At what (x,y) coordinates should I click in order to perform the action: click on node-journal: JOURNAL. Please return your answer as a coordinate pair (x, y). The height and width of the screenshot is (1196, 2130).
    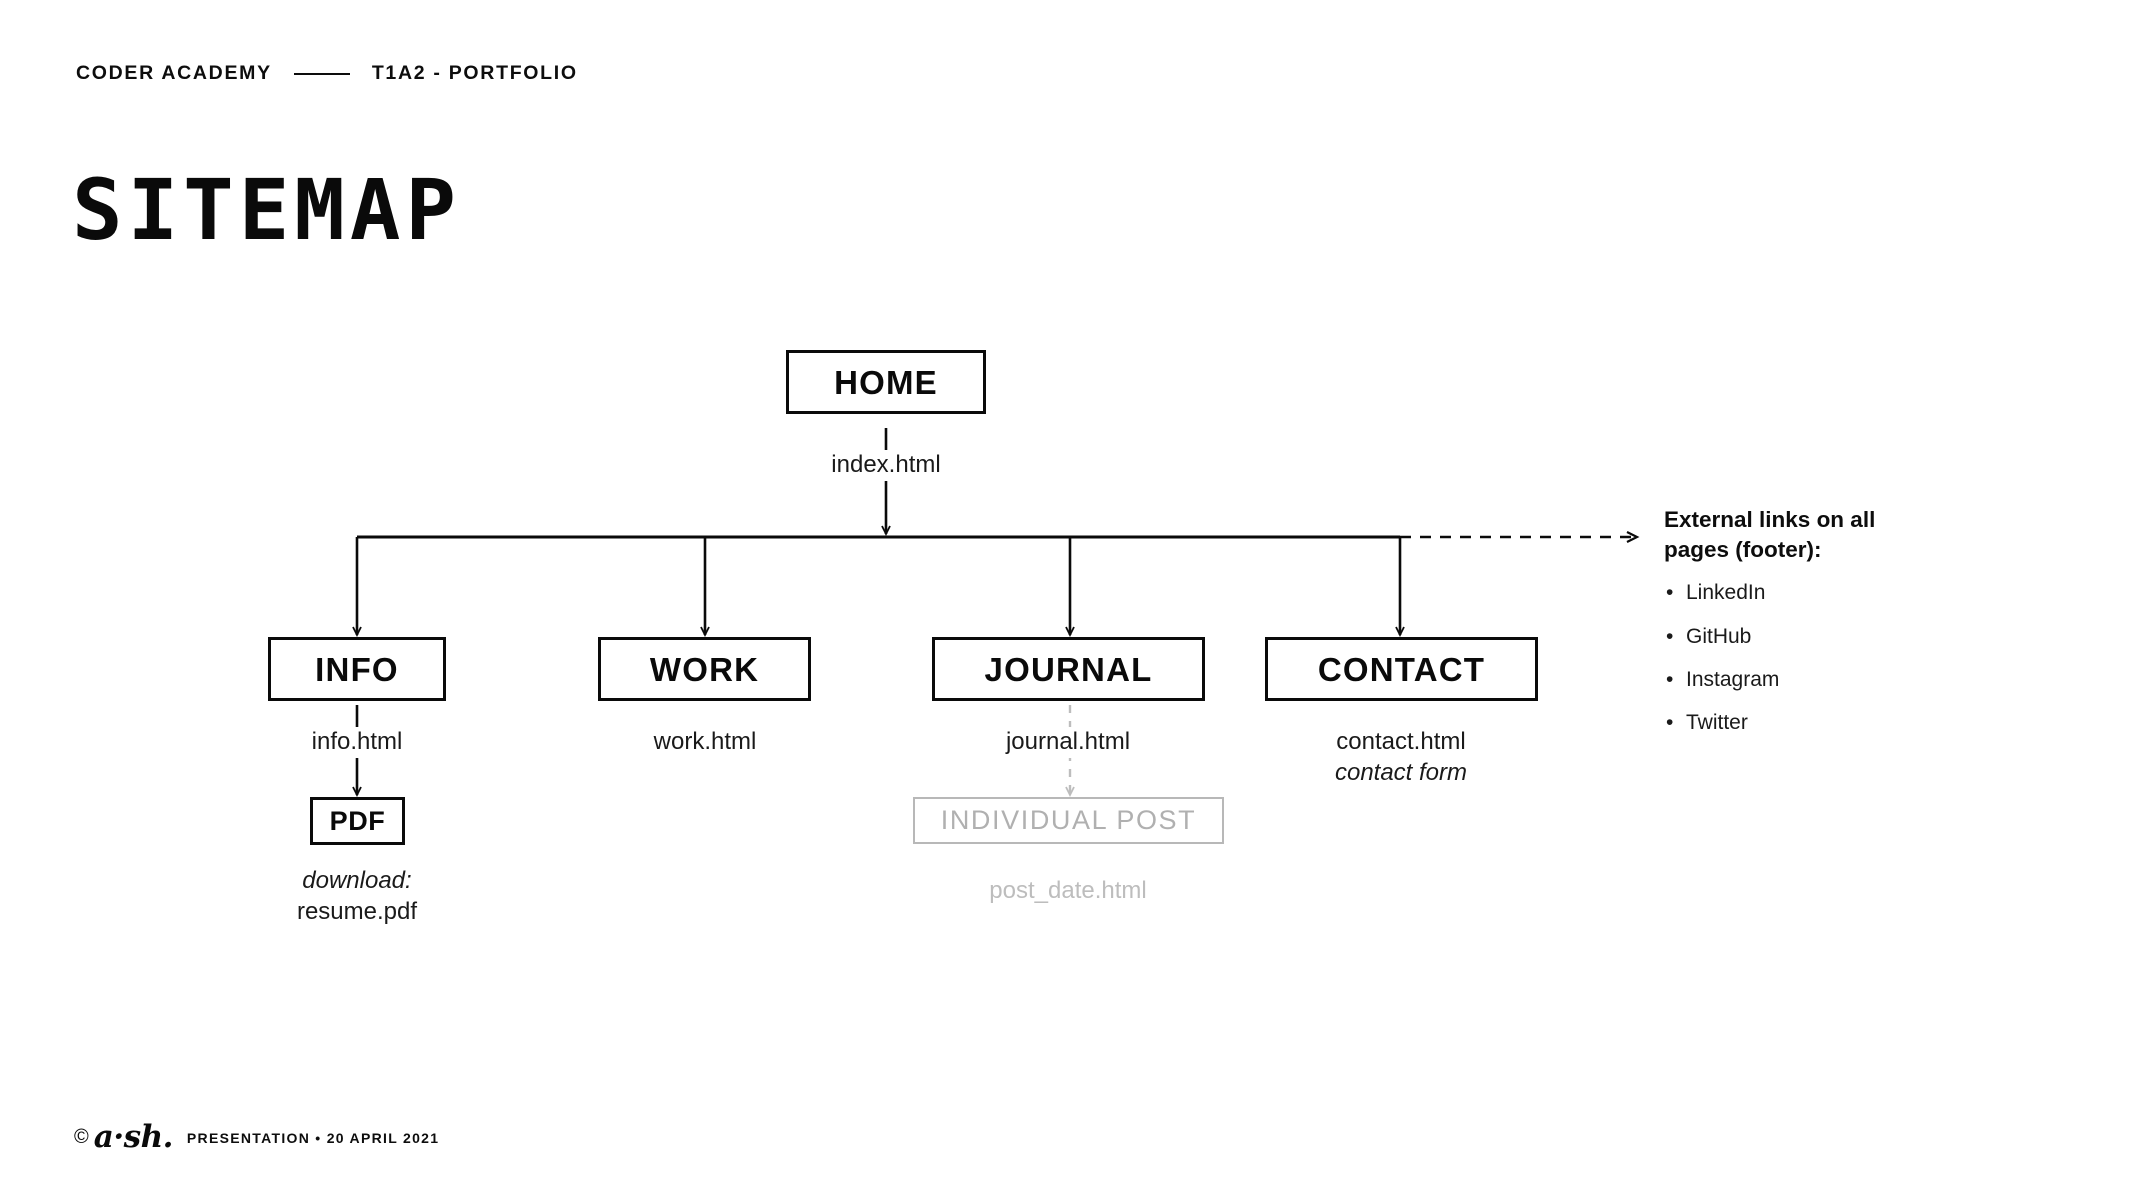
    Looking at the image, I should click on (1068, 669).